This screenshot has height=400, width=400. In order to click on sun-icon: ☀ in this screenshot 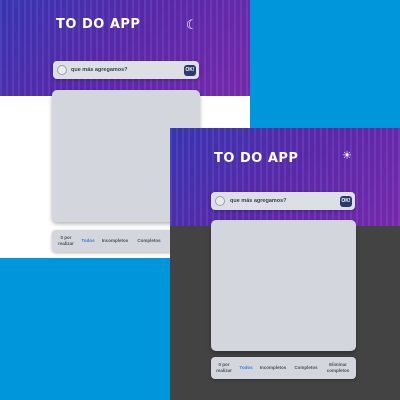, I will do `click(347, 156)`.